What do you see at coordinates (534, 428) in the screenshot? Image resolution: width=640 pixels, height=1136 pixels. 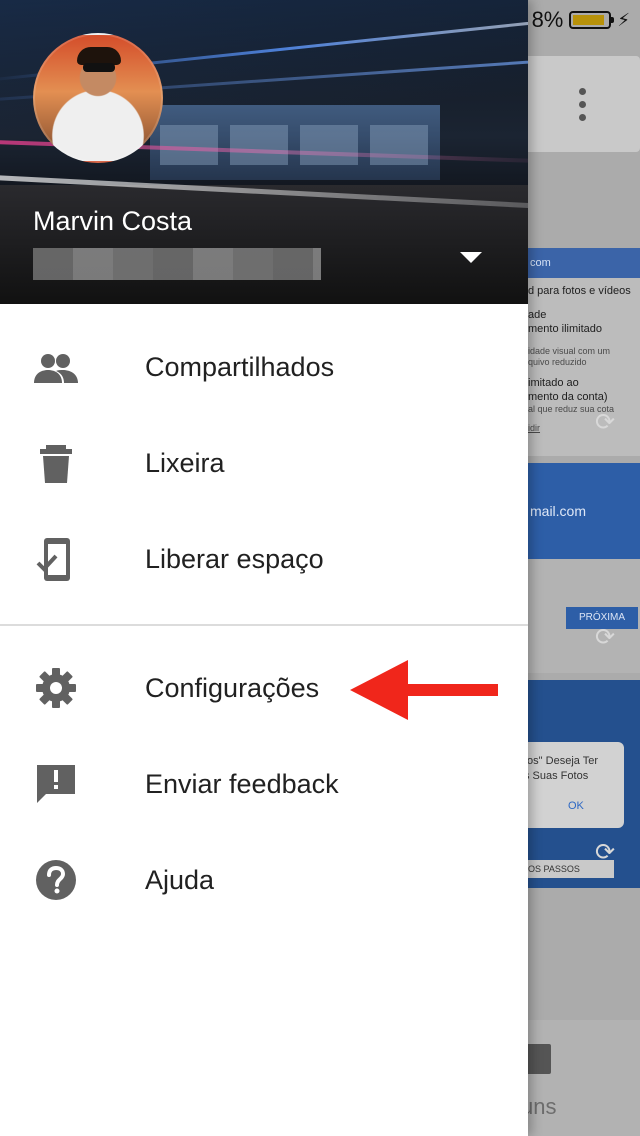 I see `card-link: idir` at bounding box center [534, 428].